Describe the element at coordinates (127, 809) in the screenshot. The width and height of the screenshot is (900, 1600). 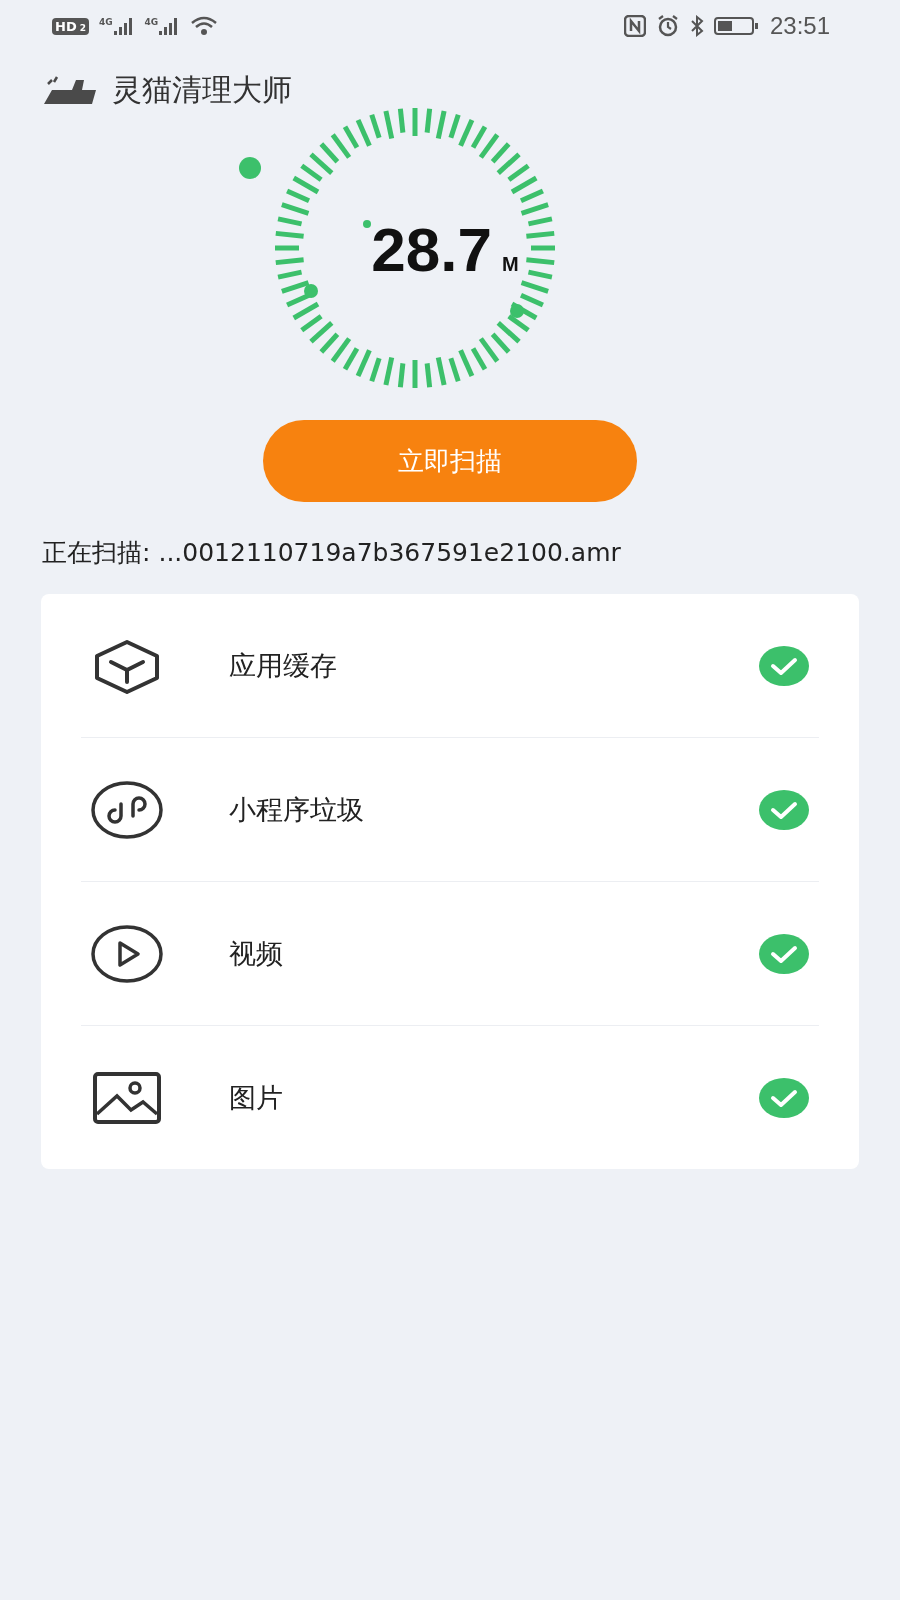
I see `mini-program-icon` at that location.